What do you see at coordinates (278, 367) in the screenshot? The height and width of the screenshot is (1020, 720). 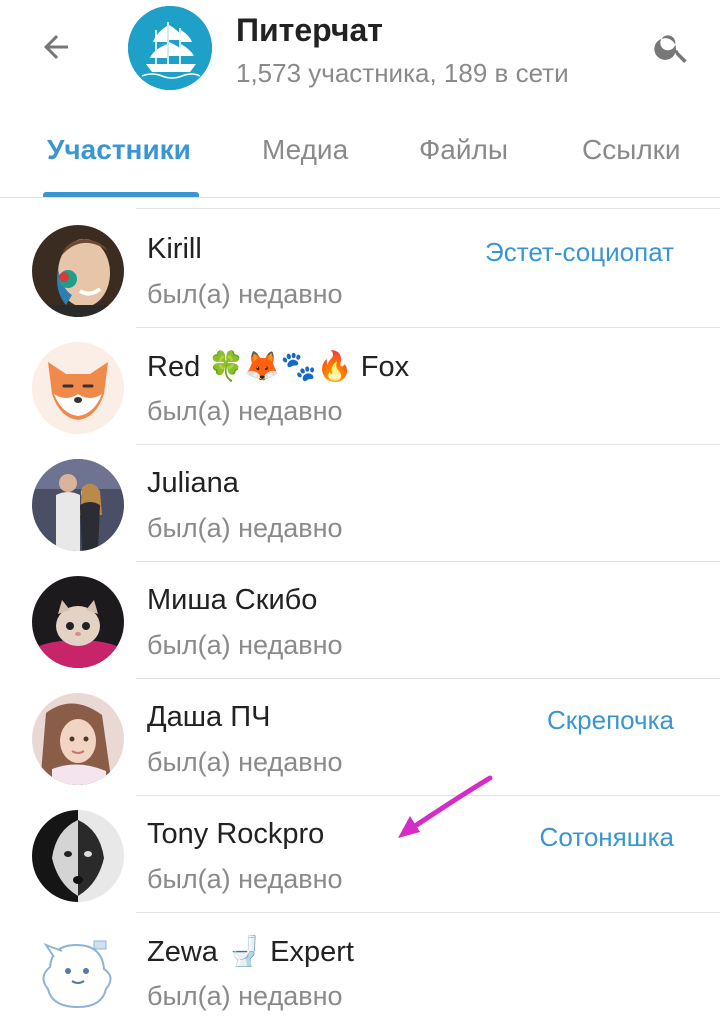 I see `member-name: Red 🍀🦊🐾🔥 Fox` at bounding box center [278, 367].